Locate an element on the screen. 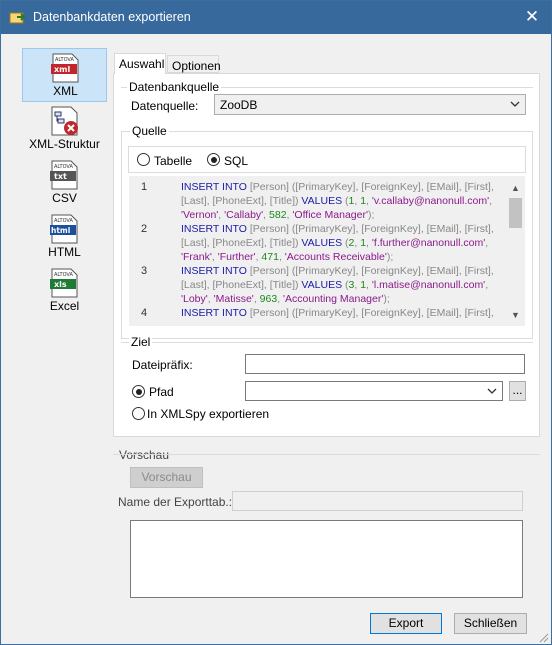  radio-tabelle-label: Tabelle is located at coordinates (173, 161).